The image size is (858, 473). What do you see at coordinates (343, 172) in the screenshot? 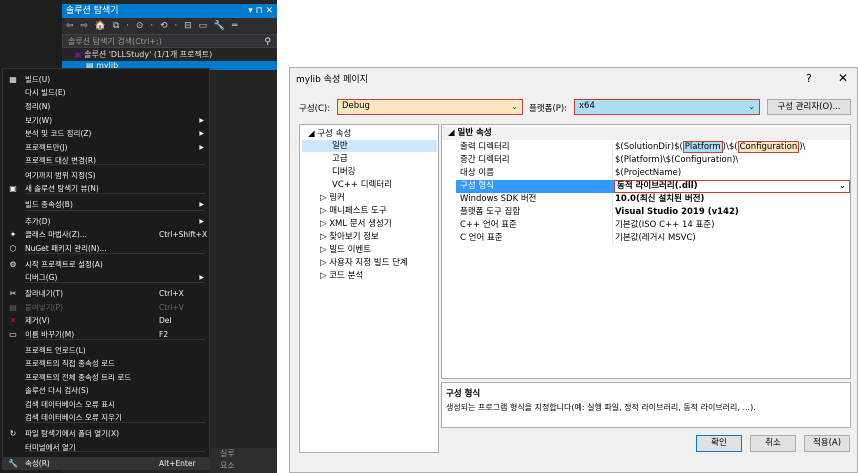
I see `tree-item-3: 디버깅` at bounding box center [343, 172].